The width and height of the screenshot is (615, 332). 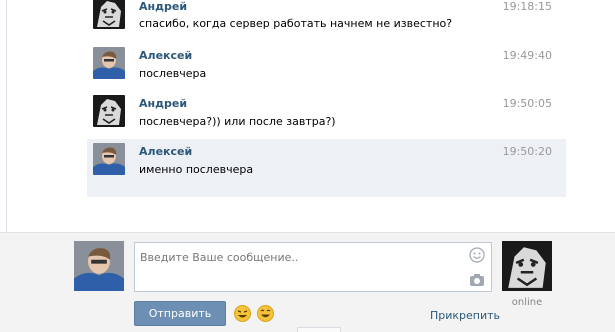 What do you see at coordinates (527, 302) in the screenshot?
I see `partner-online-status: online` at bounding box center [527, 302].